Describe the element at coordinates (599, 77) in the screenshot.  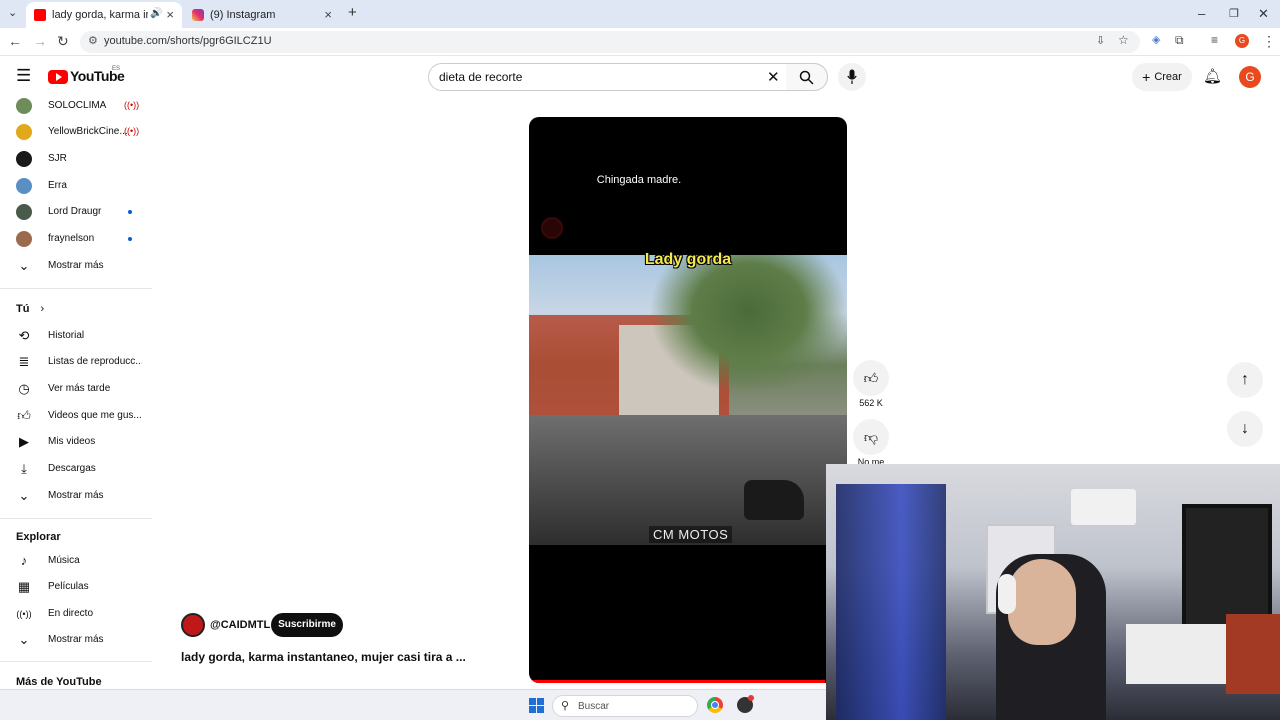
I see `search-input` at that location.